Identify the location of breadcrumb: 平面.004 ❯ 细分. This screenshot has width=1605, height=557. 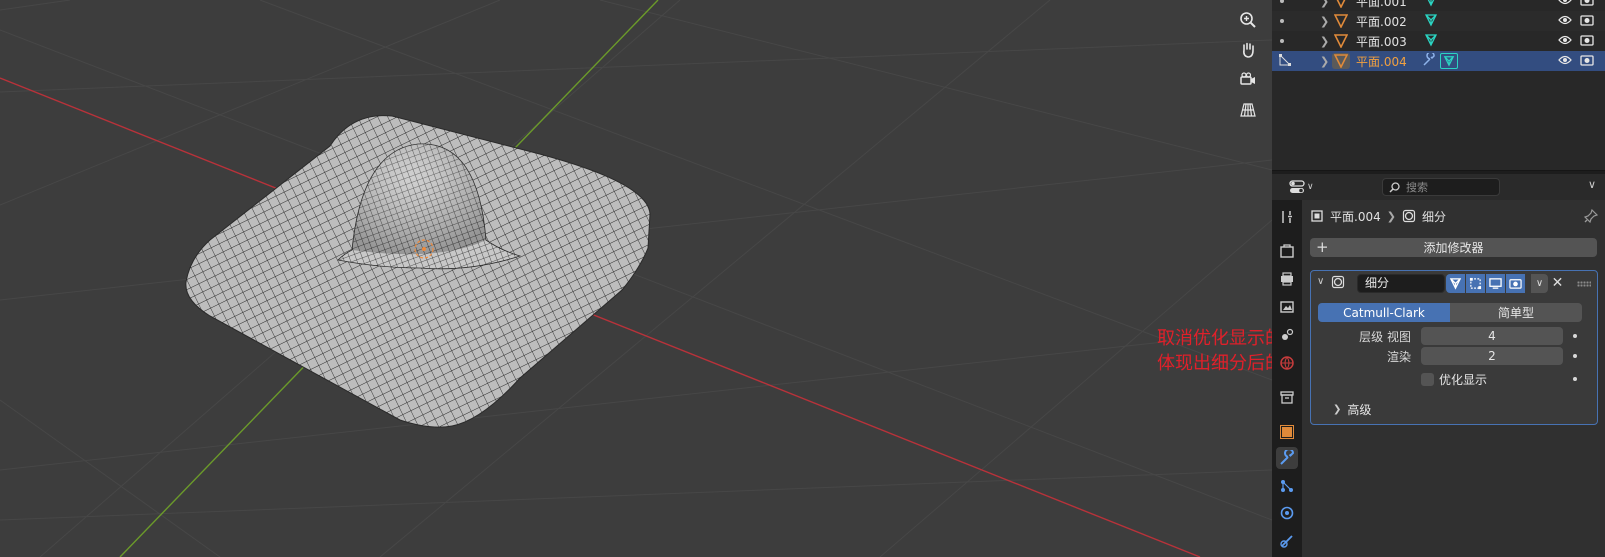
(1378, 216).